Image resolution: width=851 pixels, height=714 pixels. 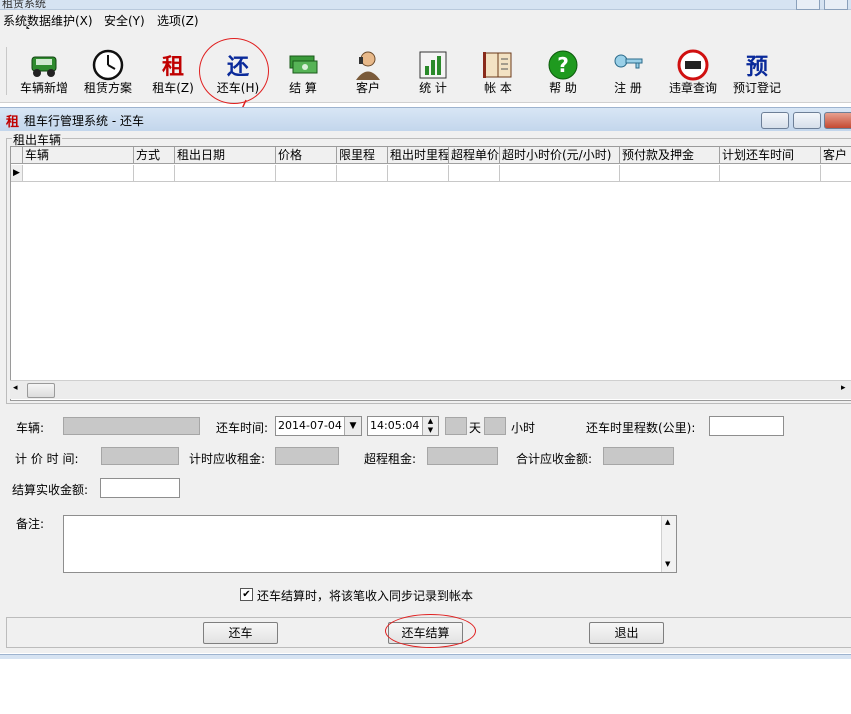 I want to click on clock-icon, so click(x=108, y=65).